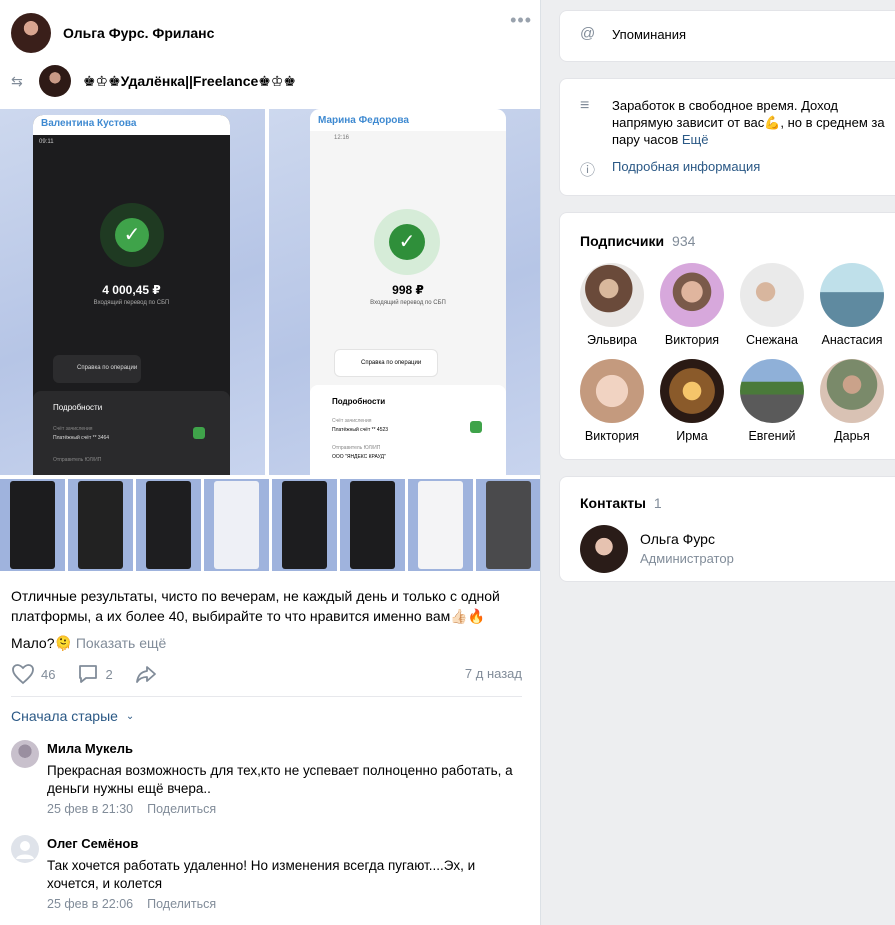 The image size is (895, 925). What do you see at coordinates (588, 33) in the screenshot?
I see `at-icon: @` at bounding box center [588, 33].